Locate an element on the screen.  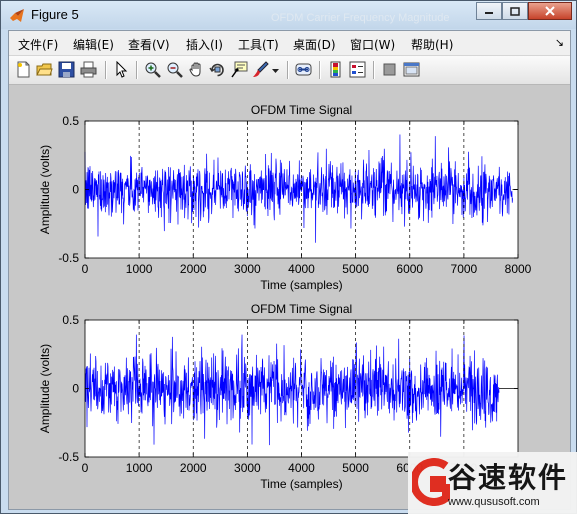
brush-dropdown-icon is located at coordinates (275, 69).